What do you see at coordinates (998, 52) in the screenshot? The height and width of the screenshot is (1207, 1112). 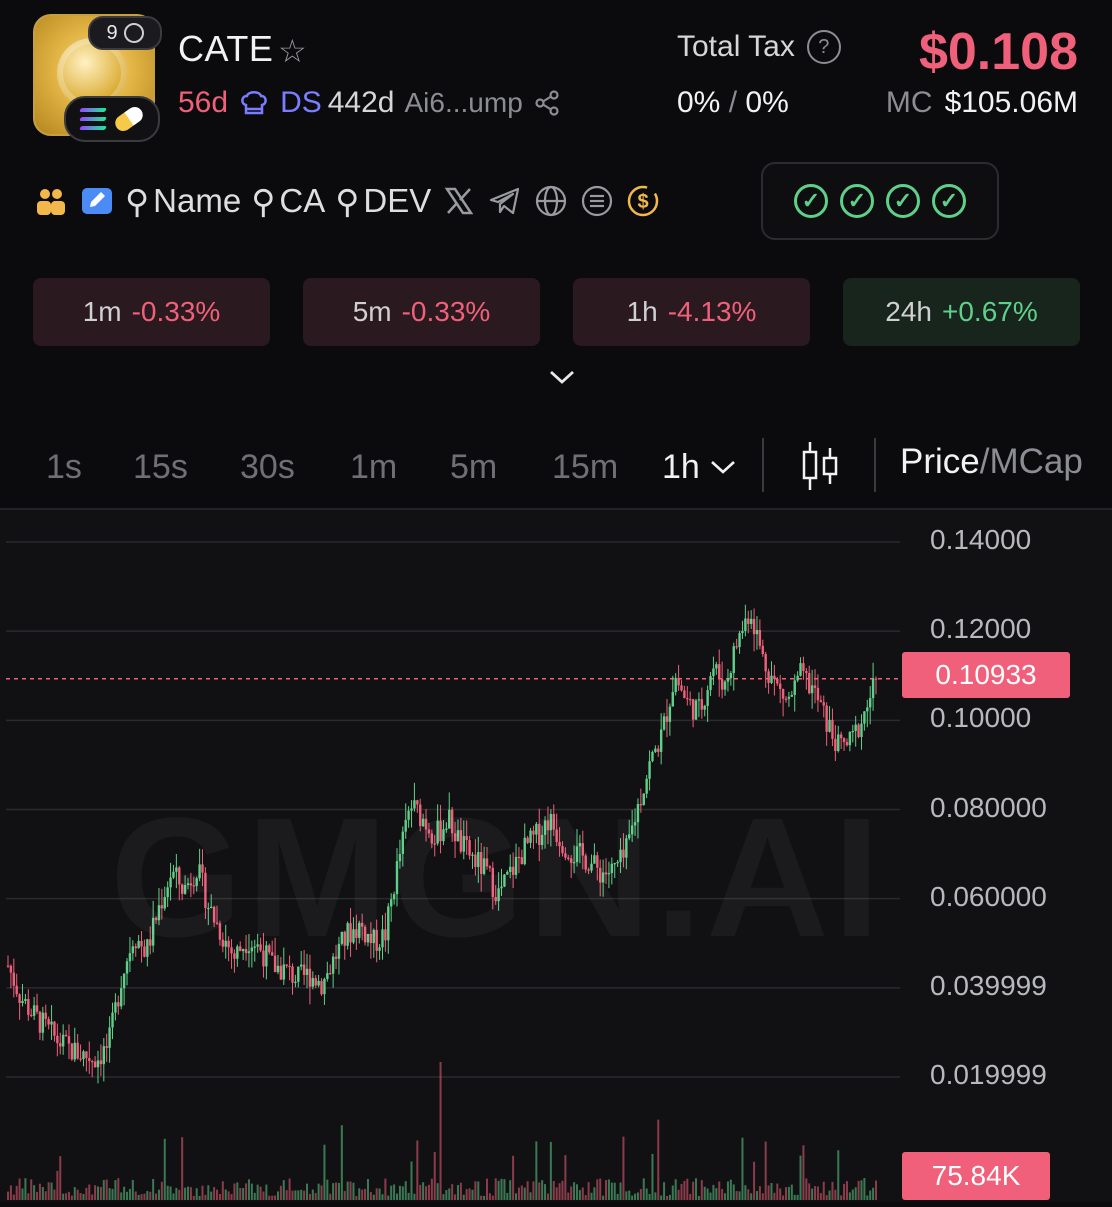 I see `token-price: $0.108` at bounding box center [998, 52].